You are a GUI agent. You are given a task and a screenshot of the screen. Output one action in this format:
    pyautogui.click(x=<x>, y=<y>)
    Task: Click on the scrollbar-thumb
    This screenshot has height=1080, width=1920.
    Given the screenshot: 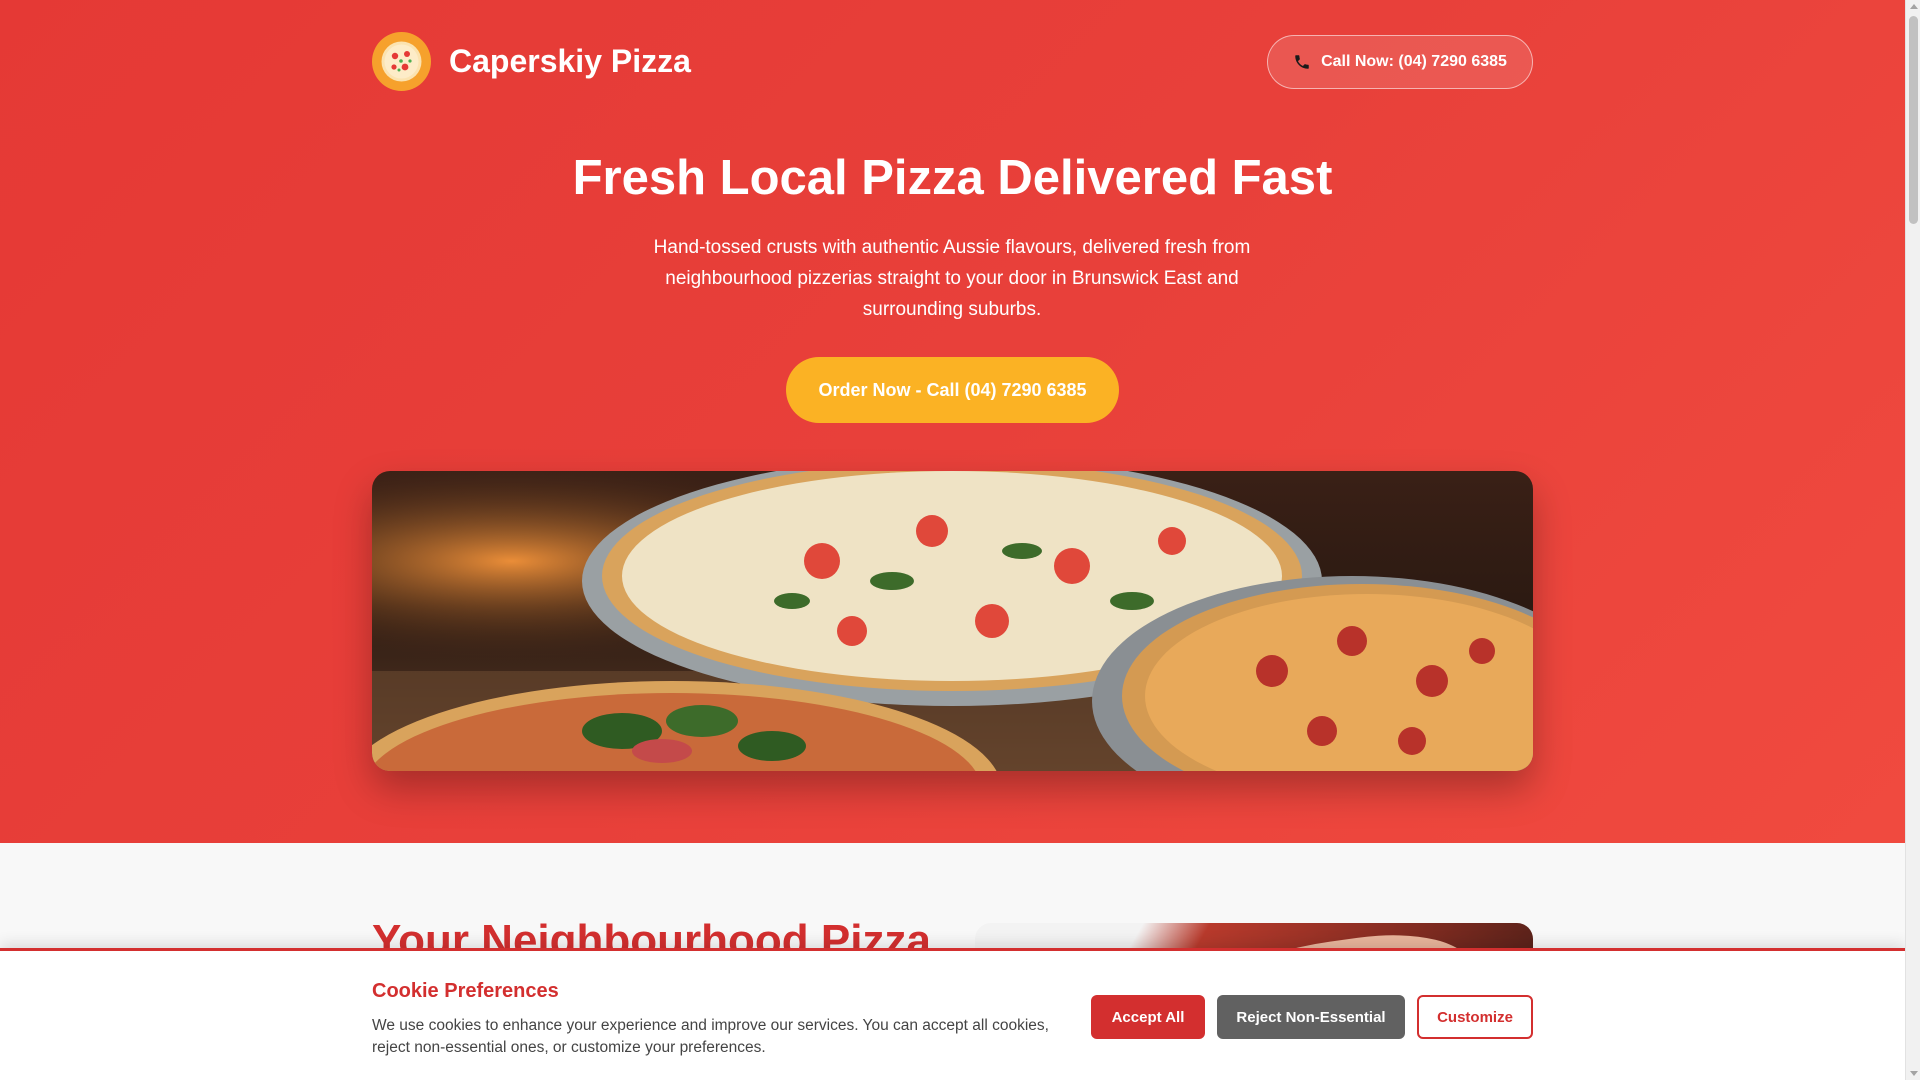 What is the action you would take?
    pyautogui.click(x=1913, y=120)
    